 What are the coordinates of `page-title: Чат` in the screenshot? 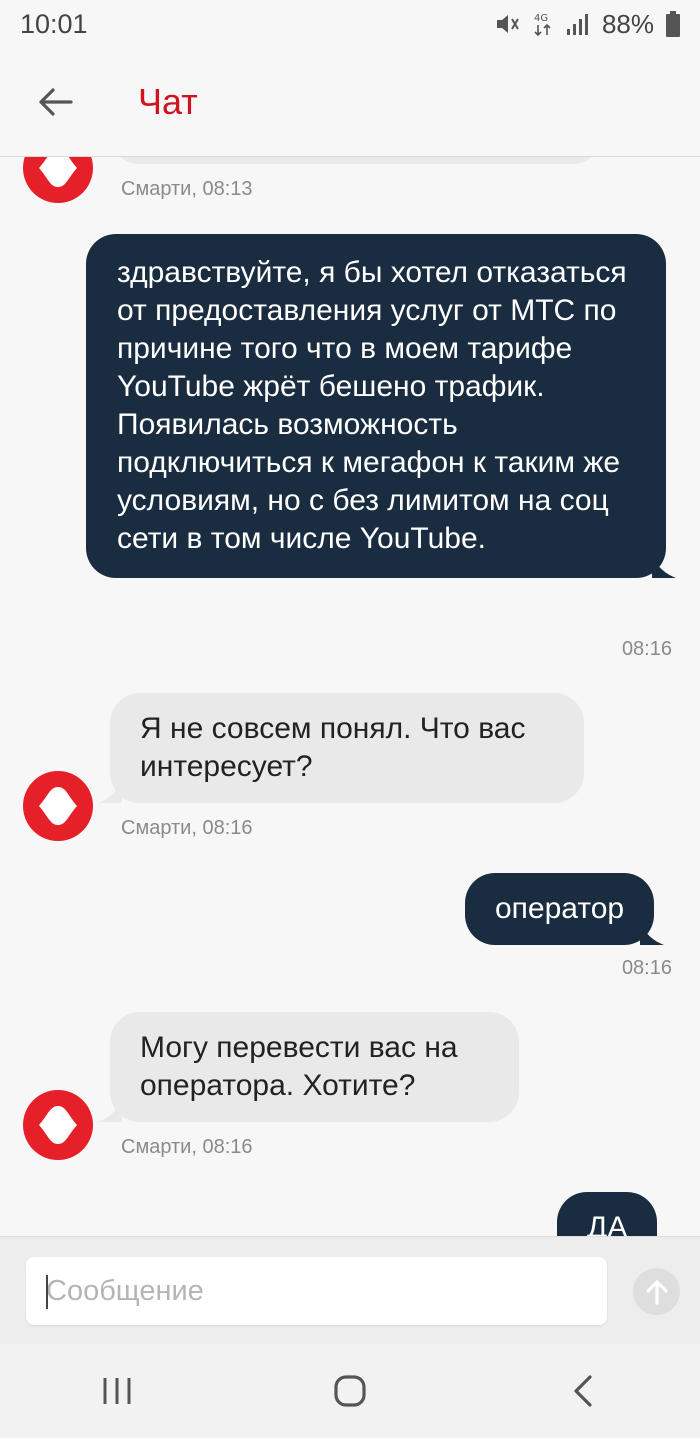 It's located at (168, 101).